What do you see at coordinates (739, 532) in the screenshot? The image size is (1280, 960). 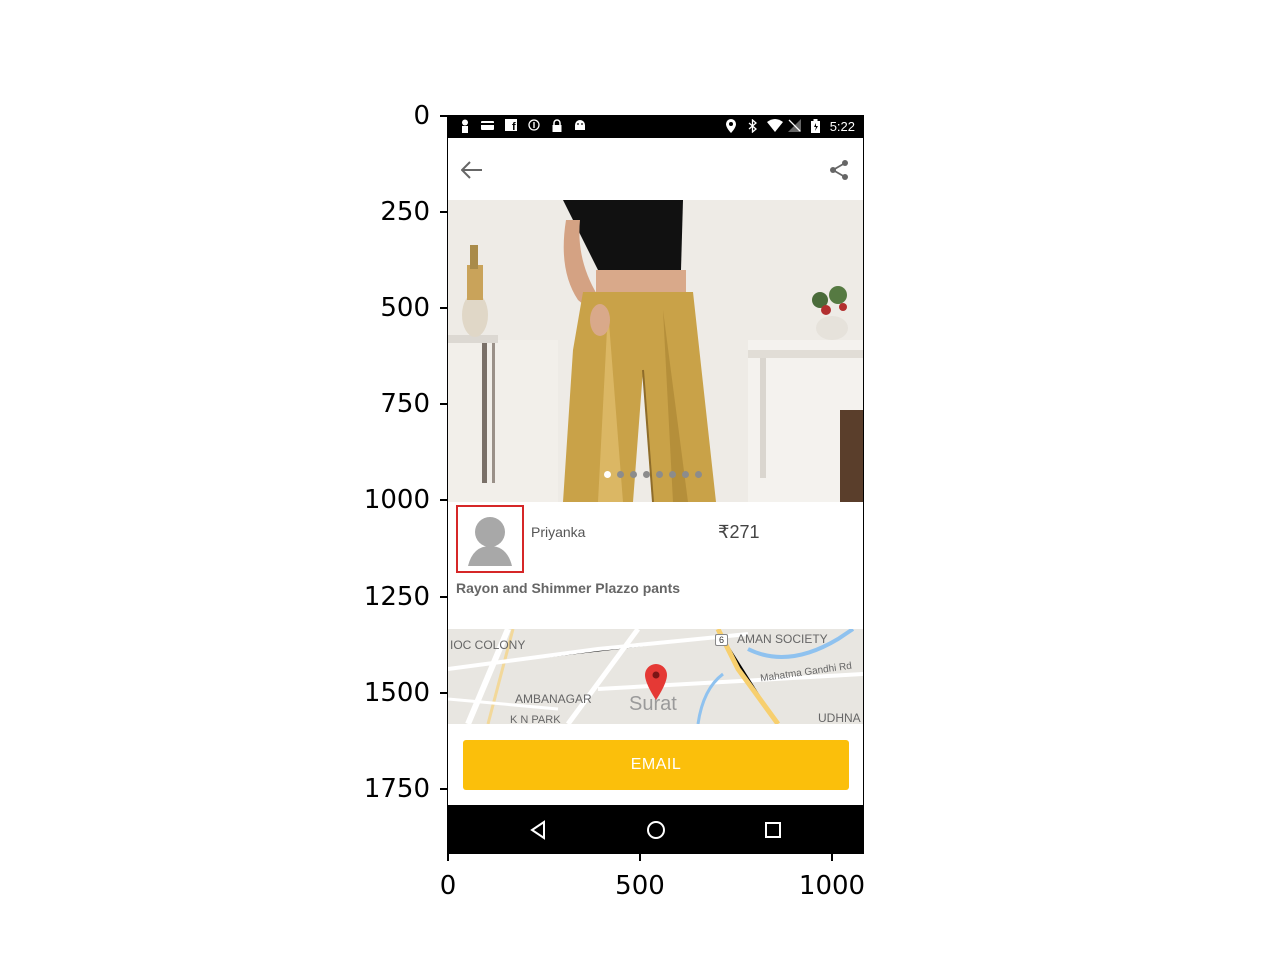 I see `price: ₹271` at bounding box center [739, 532].